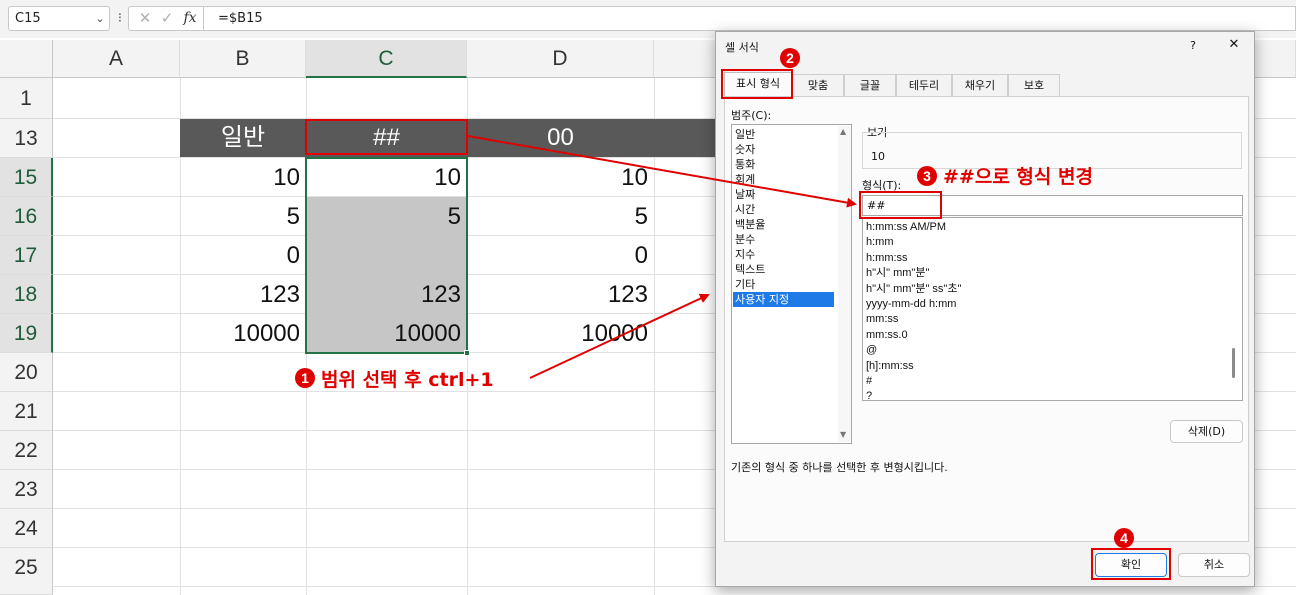 This screenshot has width=1296, height=595. What do you see at coordinates (619, 336) in the screenshot?
I see `arrow-step1-to-dialog` at bounding box center [619, 336].